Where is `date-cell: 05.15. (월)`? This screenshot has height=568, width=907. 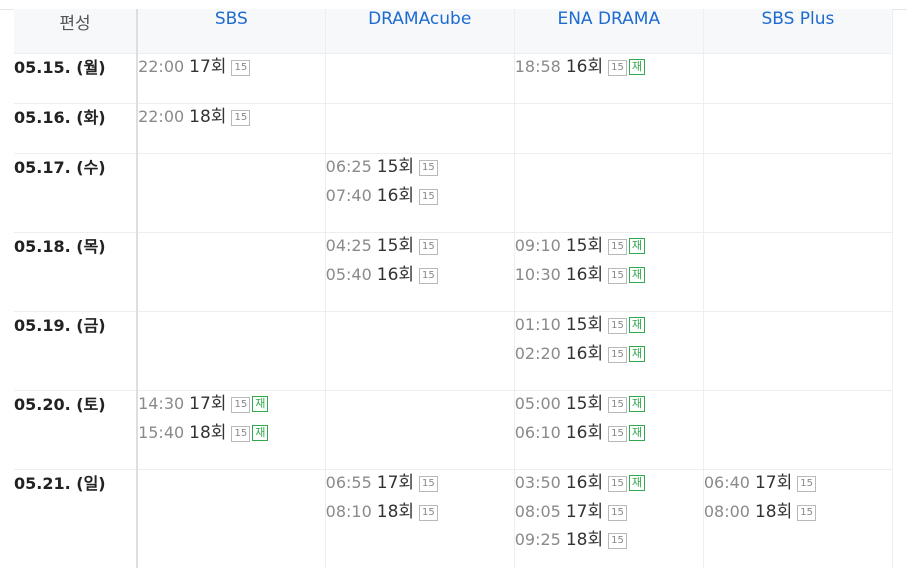 date-cell: 05.15. (월) is located at coordinates (76, 78).